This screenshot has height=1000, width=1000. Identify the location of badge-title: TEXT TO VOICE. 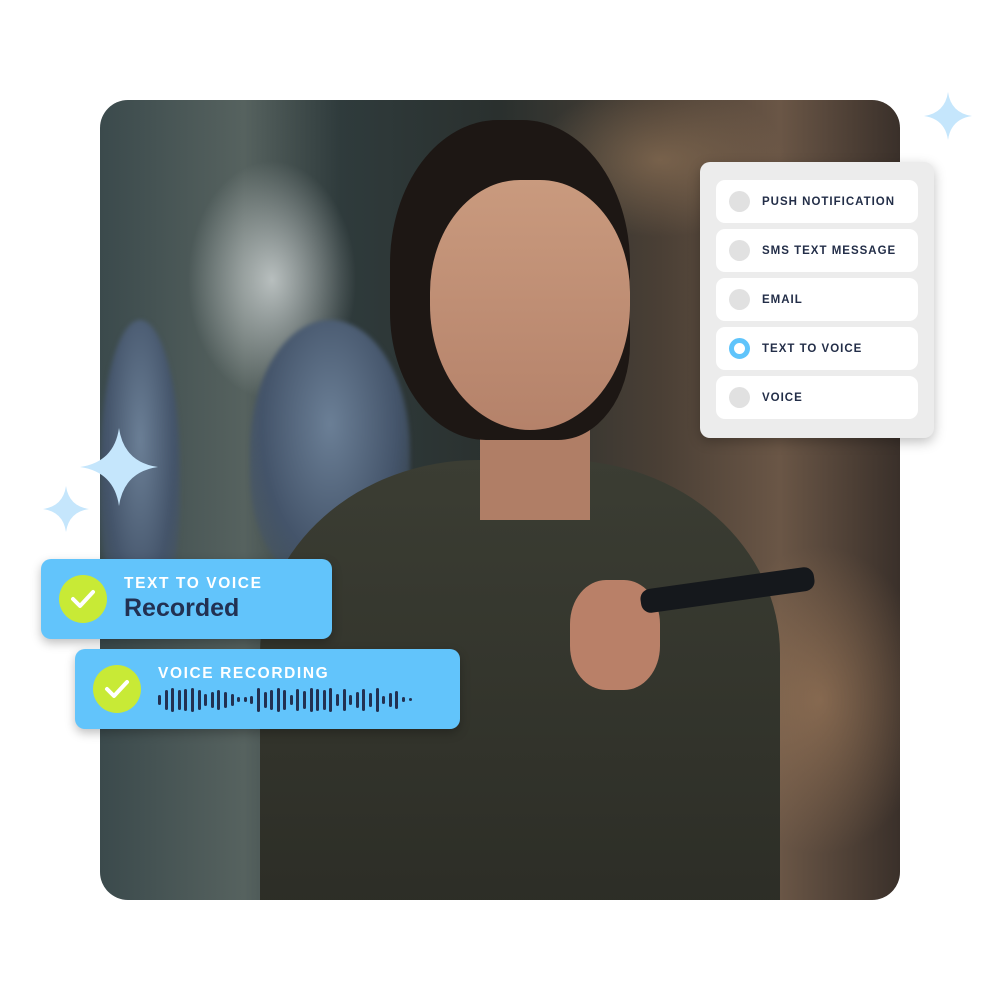
(193, 583).